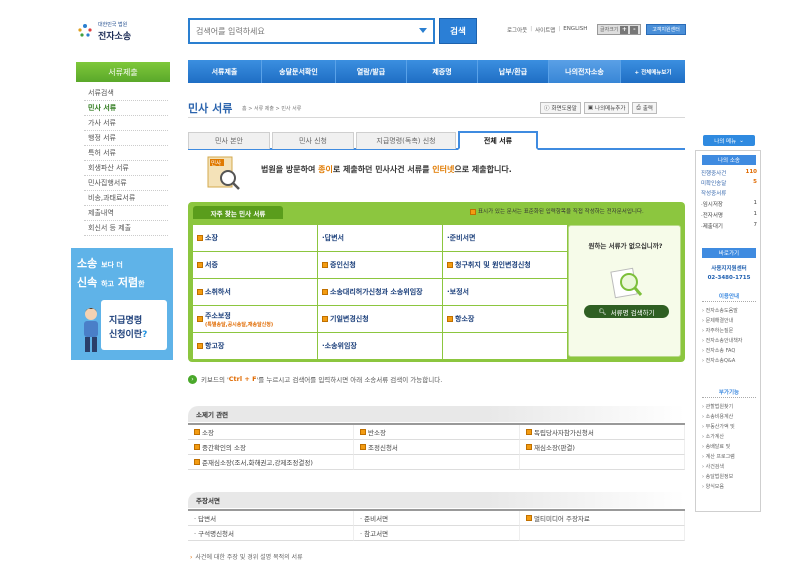 The image size is (800, 566). I want to click on sidebar-link: › 계산 프로그램, so click(718, 456).